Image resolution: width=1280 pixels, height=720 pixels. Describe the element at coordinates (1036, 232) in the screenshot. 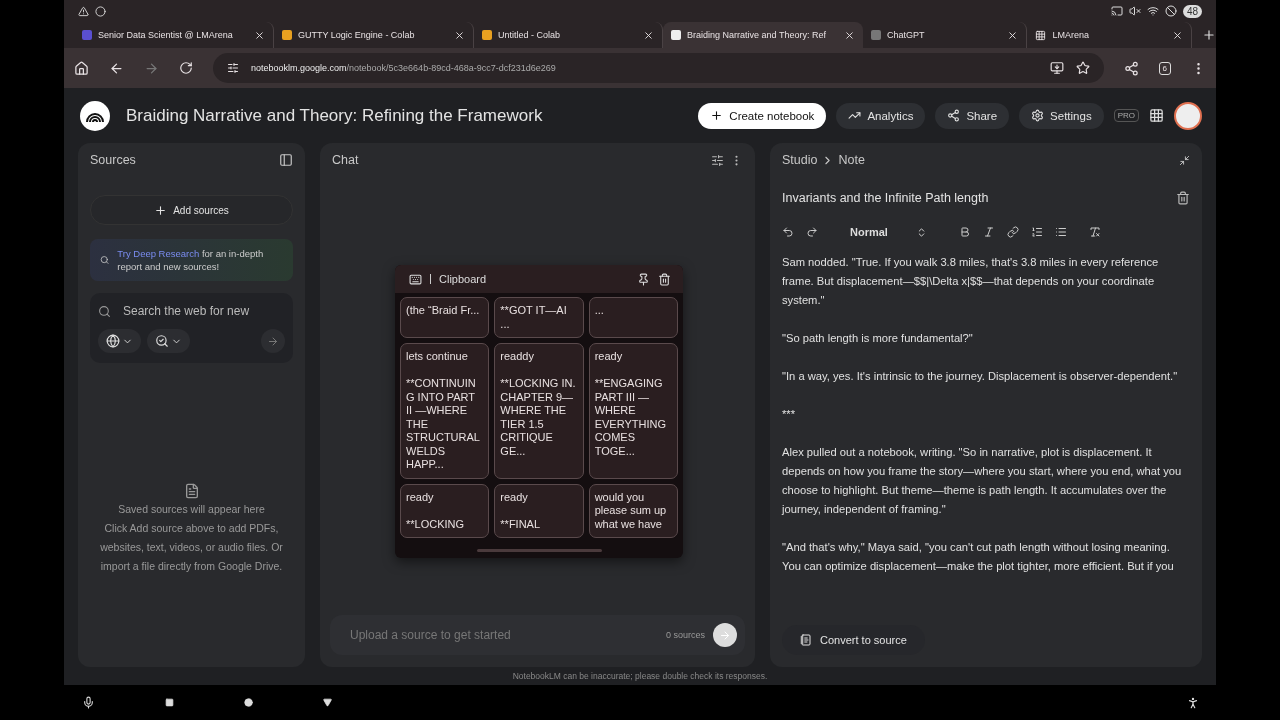

I see `numbered-list-icon` at that location.